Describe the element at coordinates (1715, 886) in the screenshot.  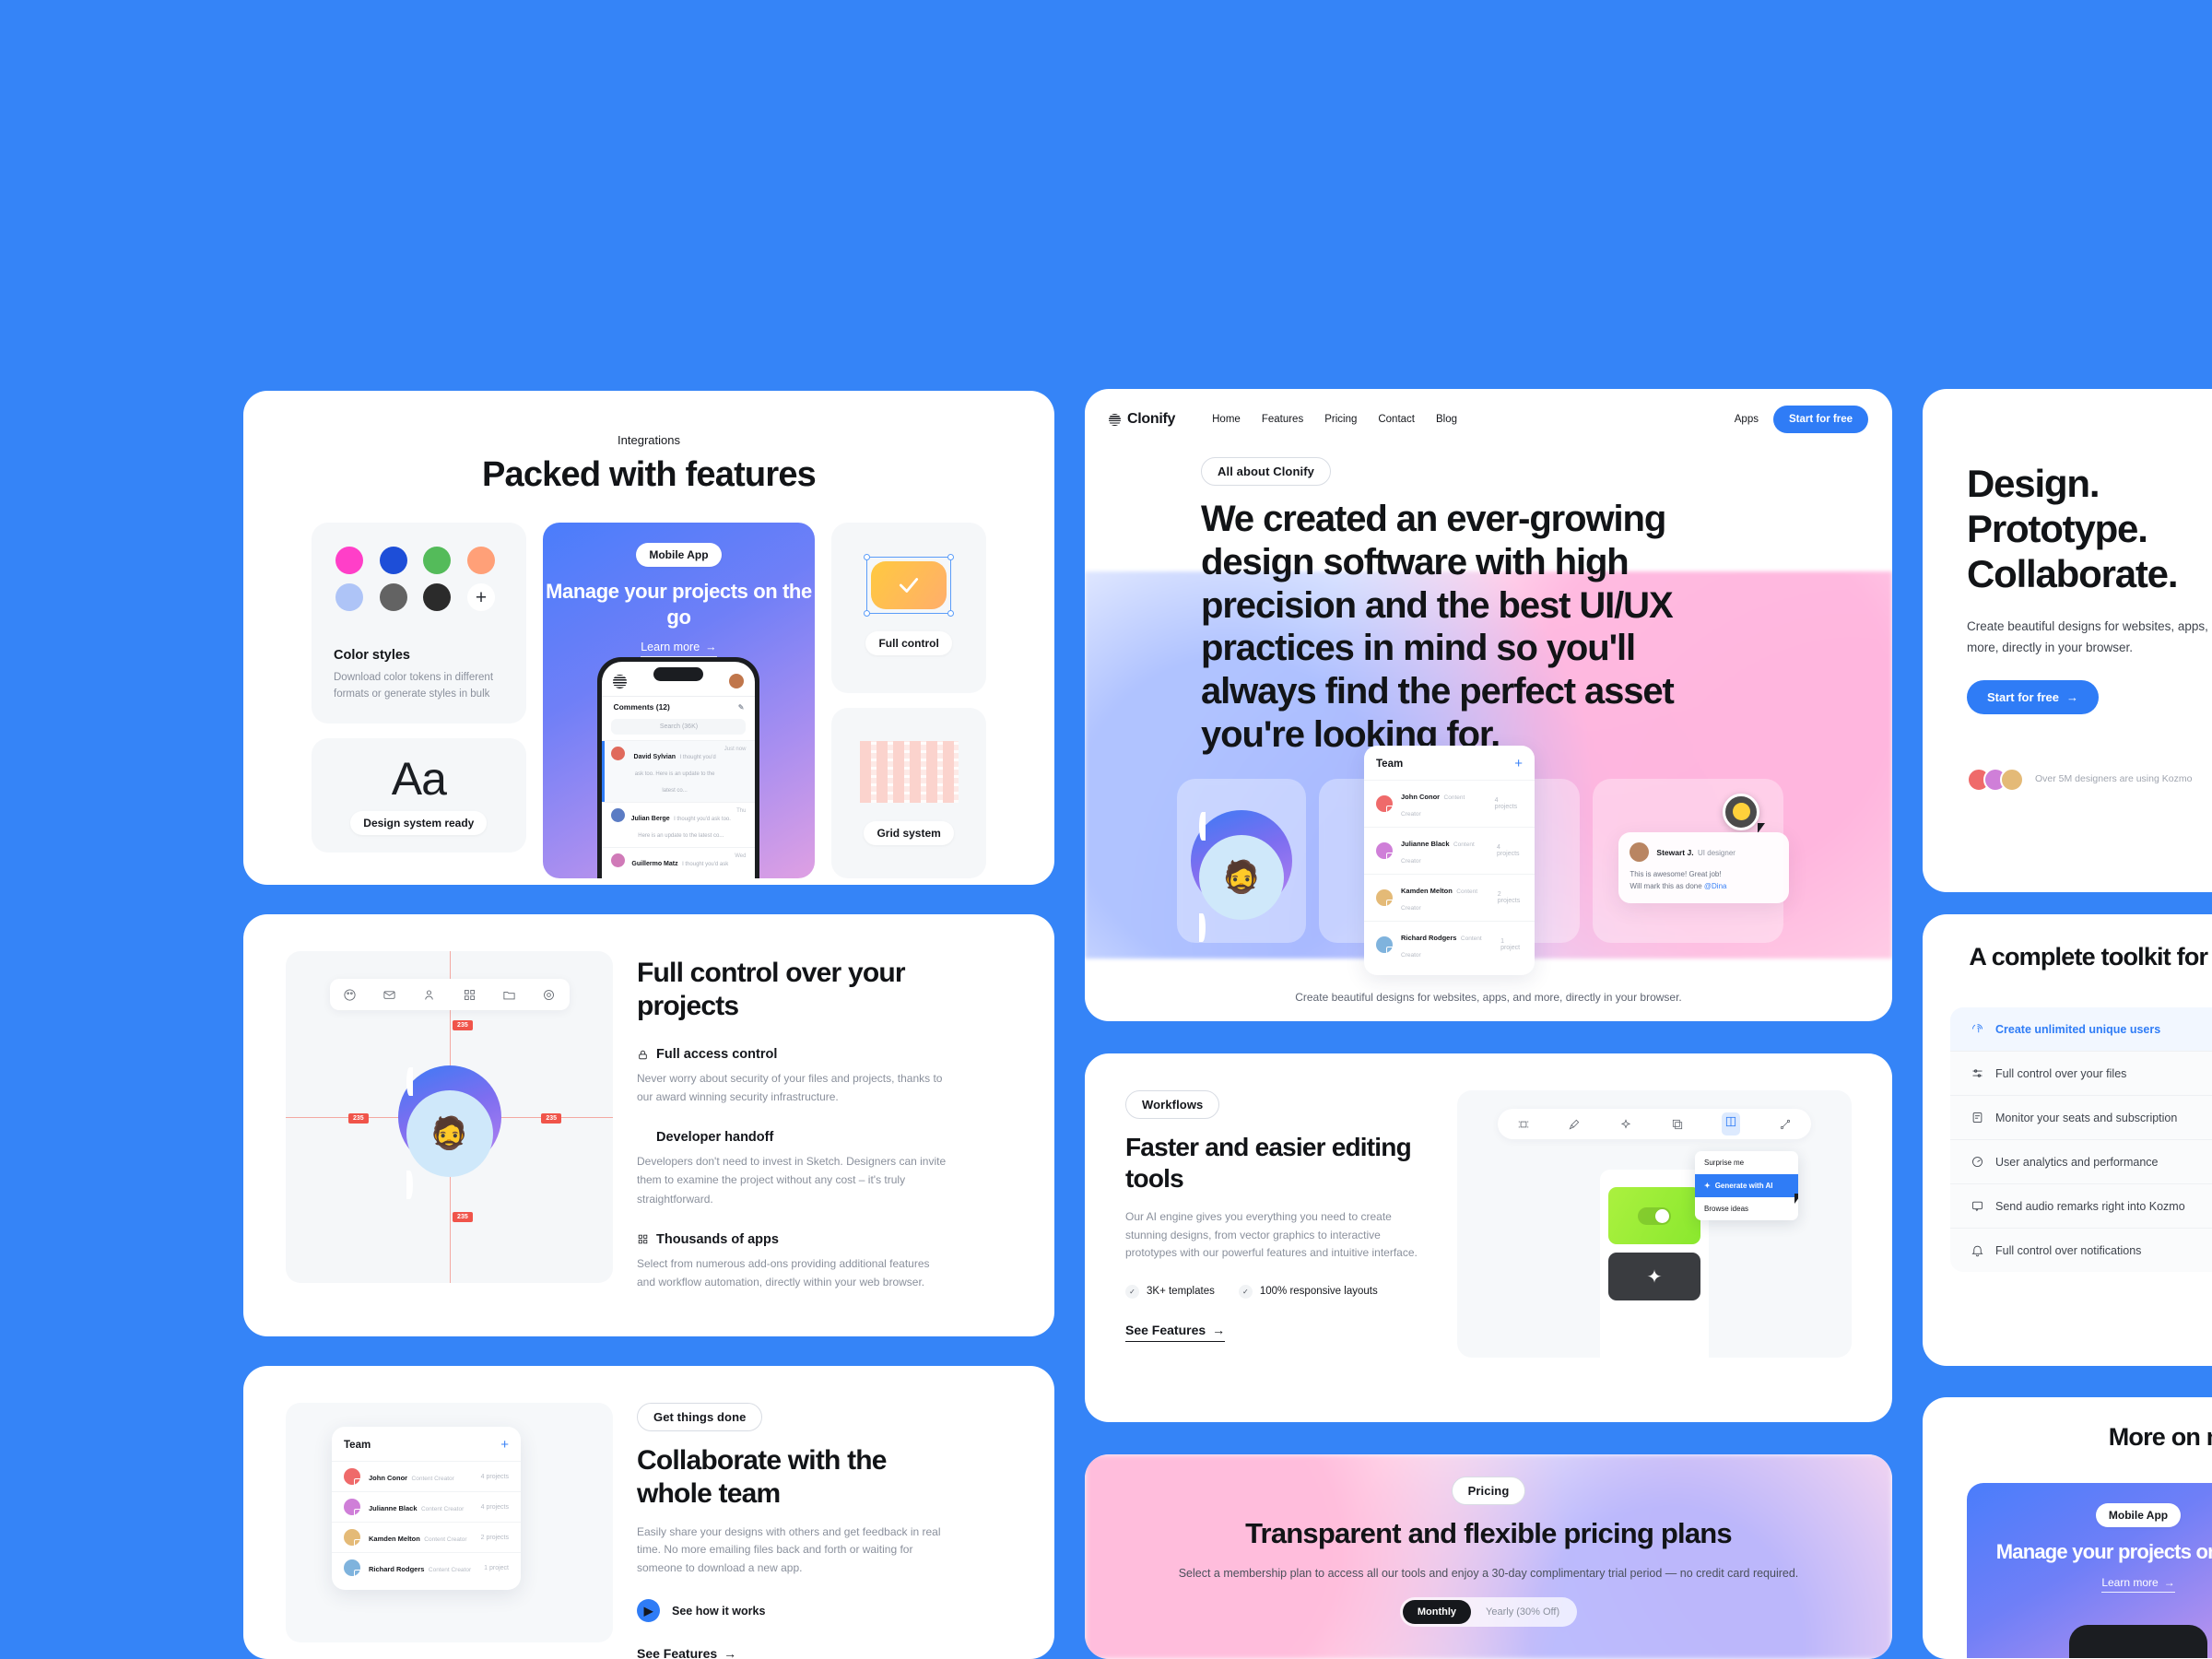
I see `mention-link: @Dina` at that location.